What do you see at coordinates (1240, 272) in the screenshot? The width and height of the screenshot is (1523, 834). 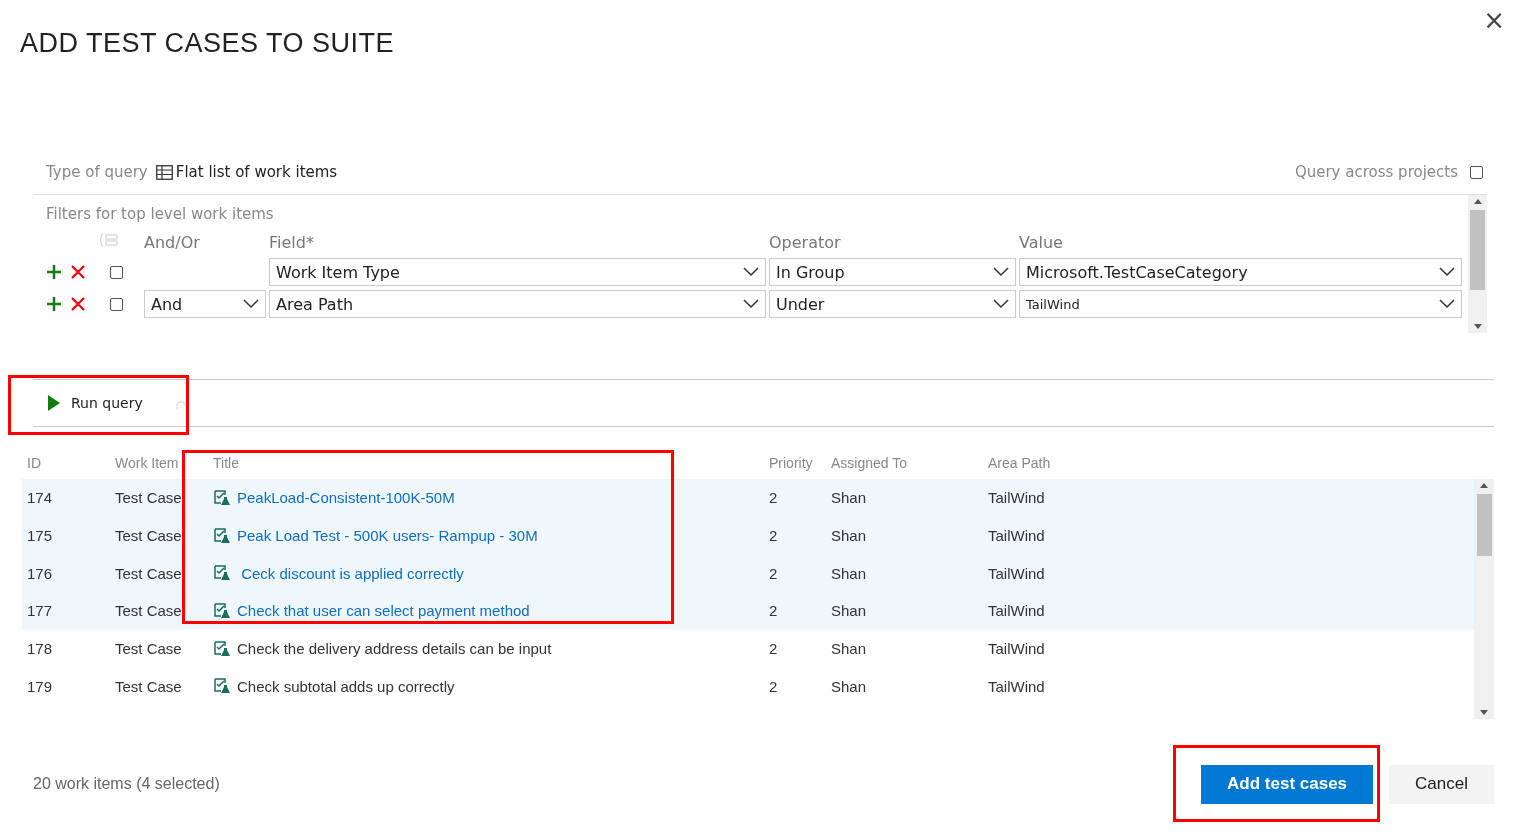 I see `value-dropdown: Microsoft.TestCaseCategory` at bounding box center [1240, 272].